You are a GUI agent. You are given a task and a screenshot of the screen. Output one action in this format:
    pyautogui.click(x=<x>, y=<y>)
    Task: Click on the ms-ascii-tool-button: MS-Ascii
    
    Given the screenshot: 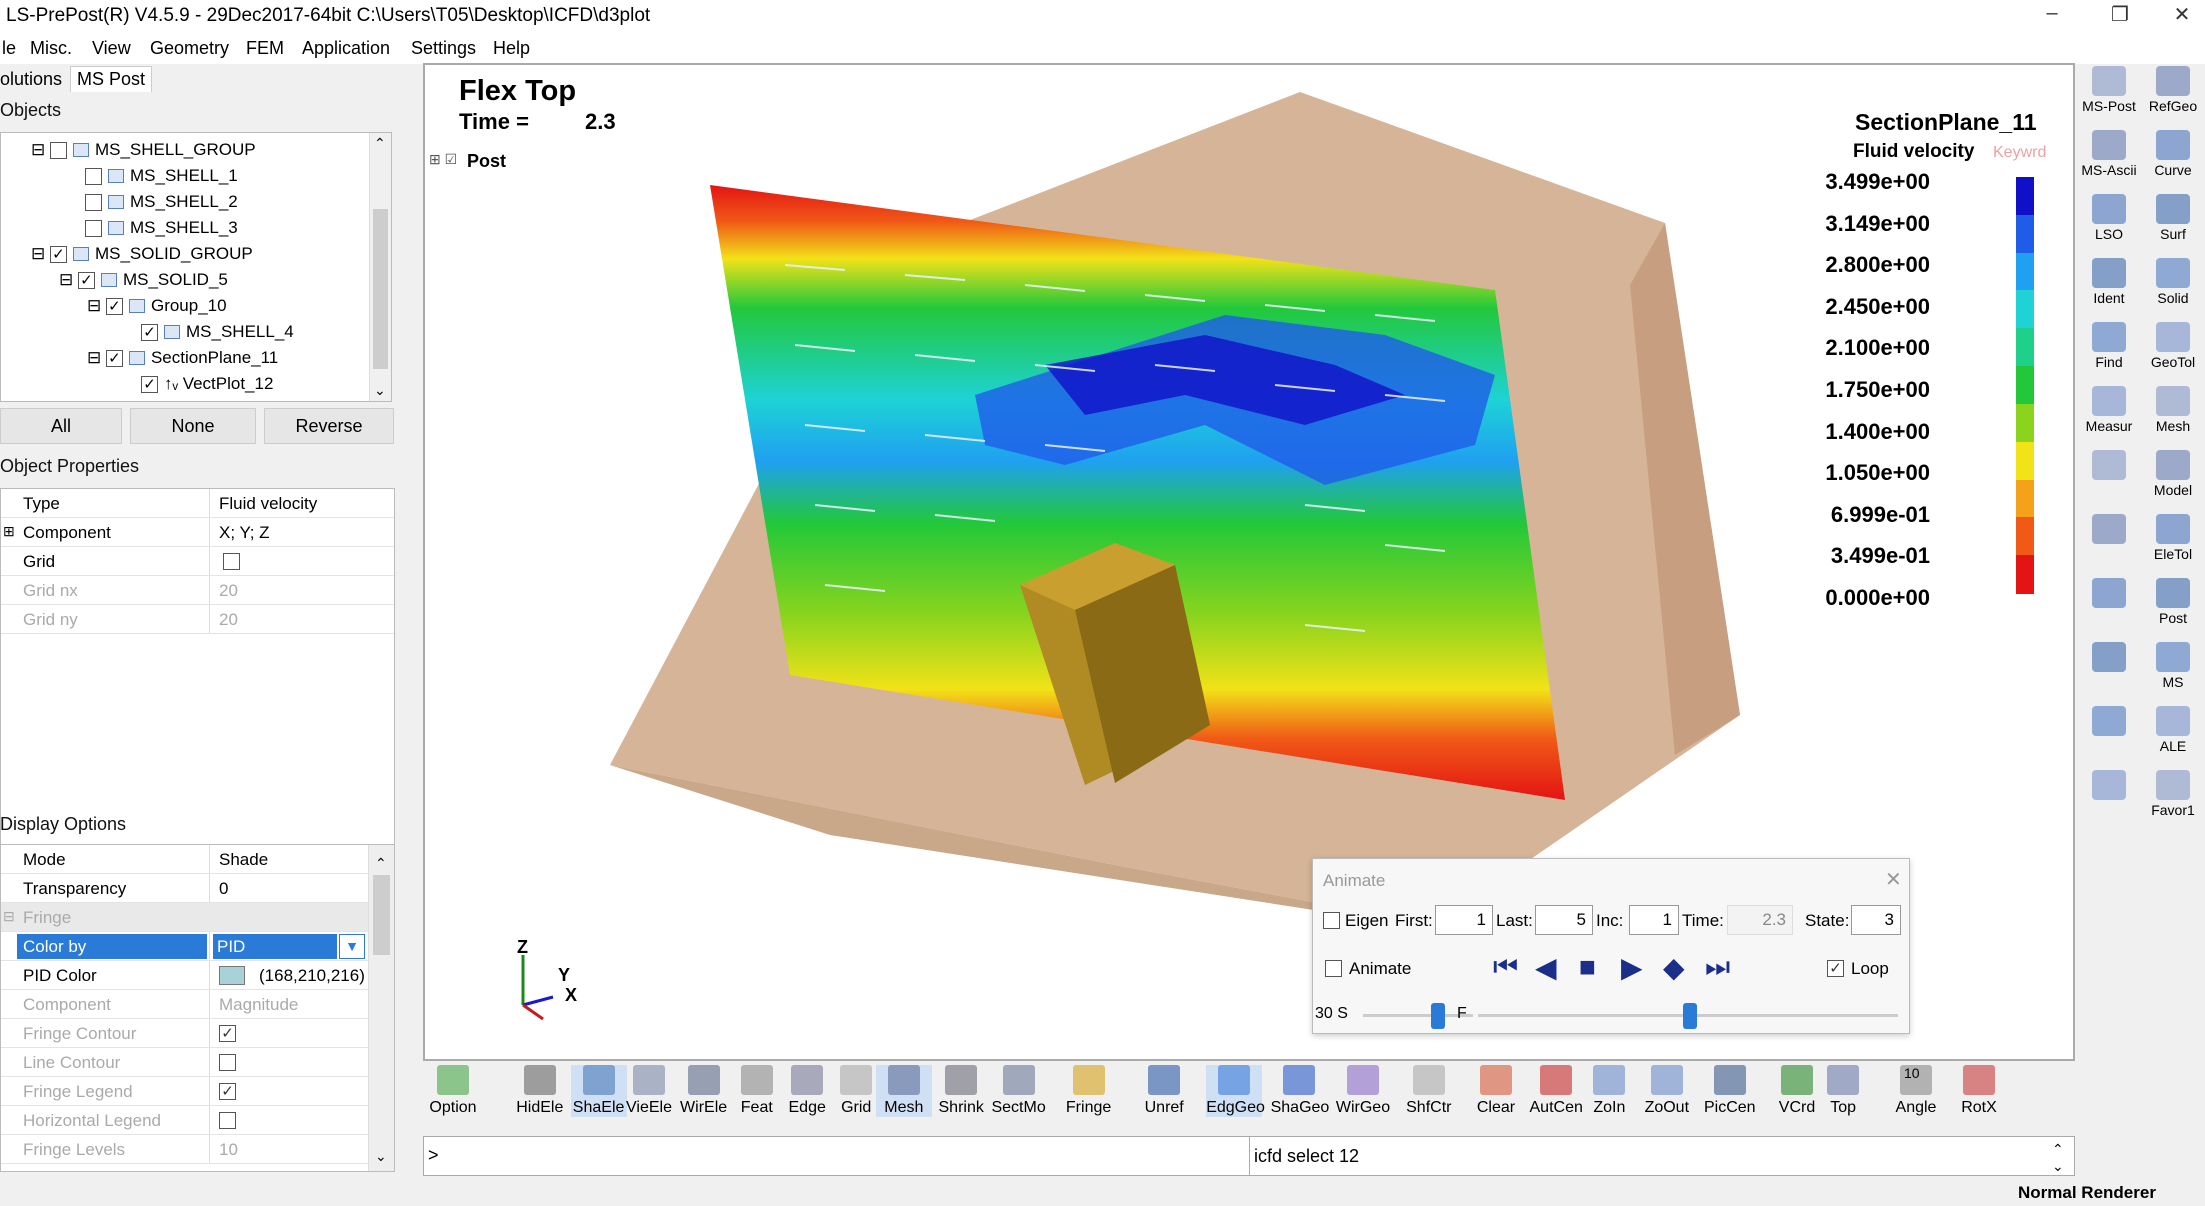 What is the action you would take?
    pyautogui.click(x=2109, y=154)
    